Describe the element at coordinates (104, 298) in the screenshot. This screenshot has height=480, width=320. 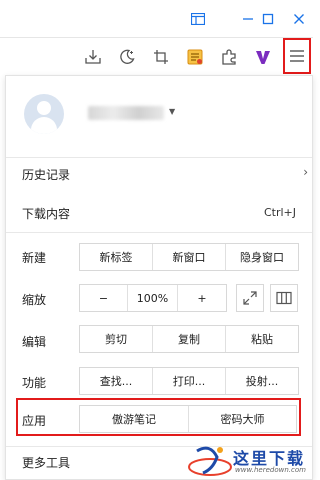
I see `zoom-out-button: −` at that location.